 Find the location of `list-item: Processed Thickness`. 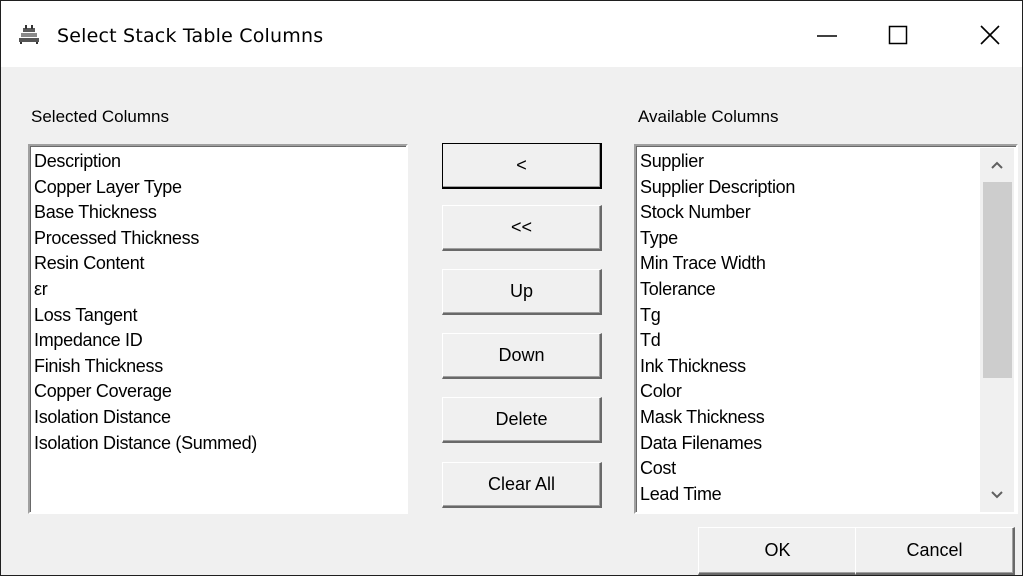

list-item: Processed Thickness is located at coordinates (145, 239).